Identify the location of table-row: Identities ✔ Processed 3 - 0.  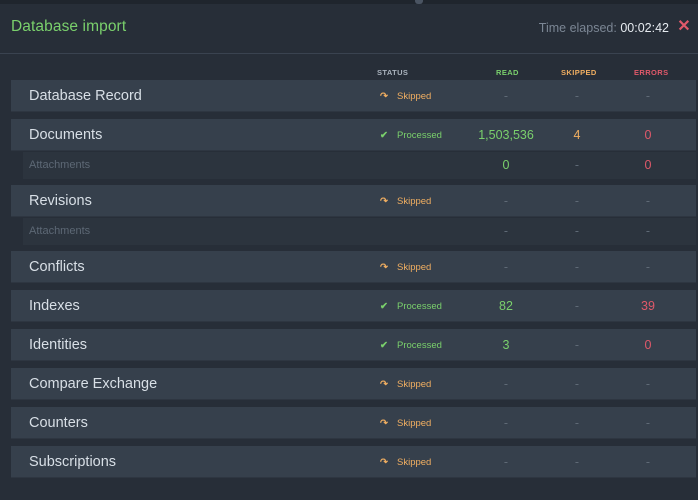
(353, 345).